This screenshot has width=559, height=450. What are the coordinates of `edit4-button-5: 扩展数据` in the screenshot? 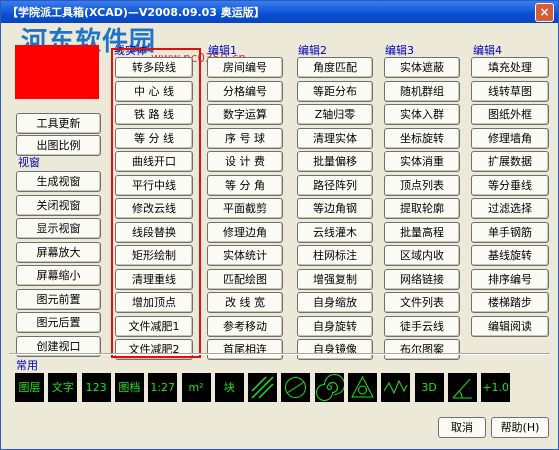 It's located at (510, 161).